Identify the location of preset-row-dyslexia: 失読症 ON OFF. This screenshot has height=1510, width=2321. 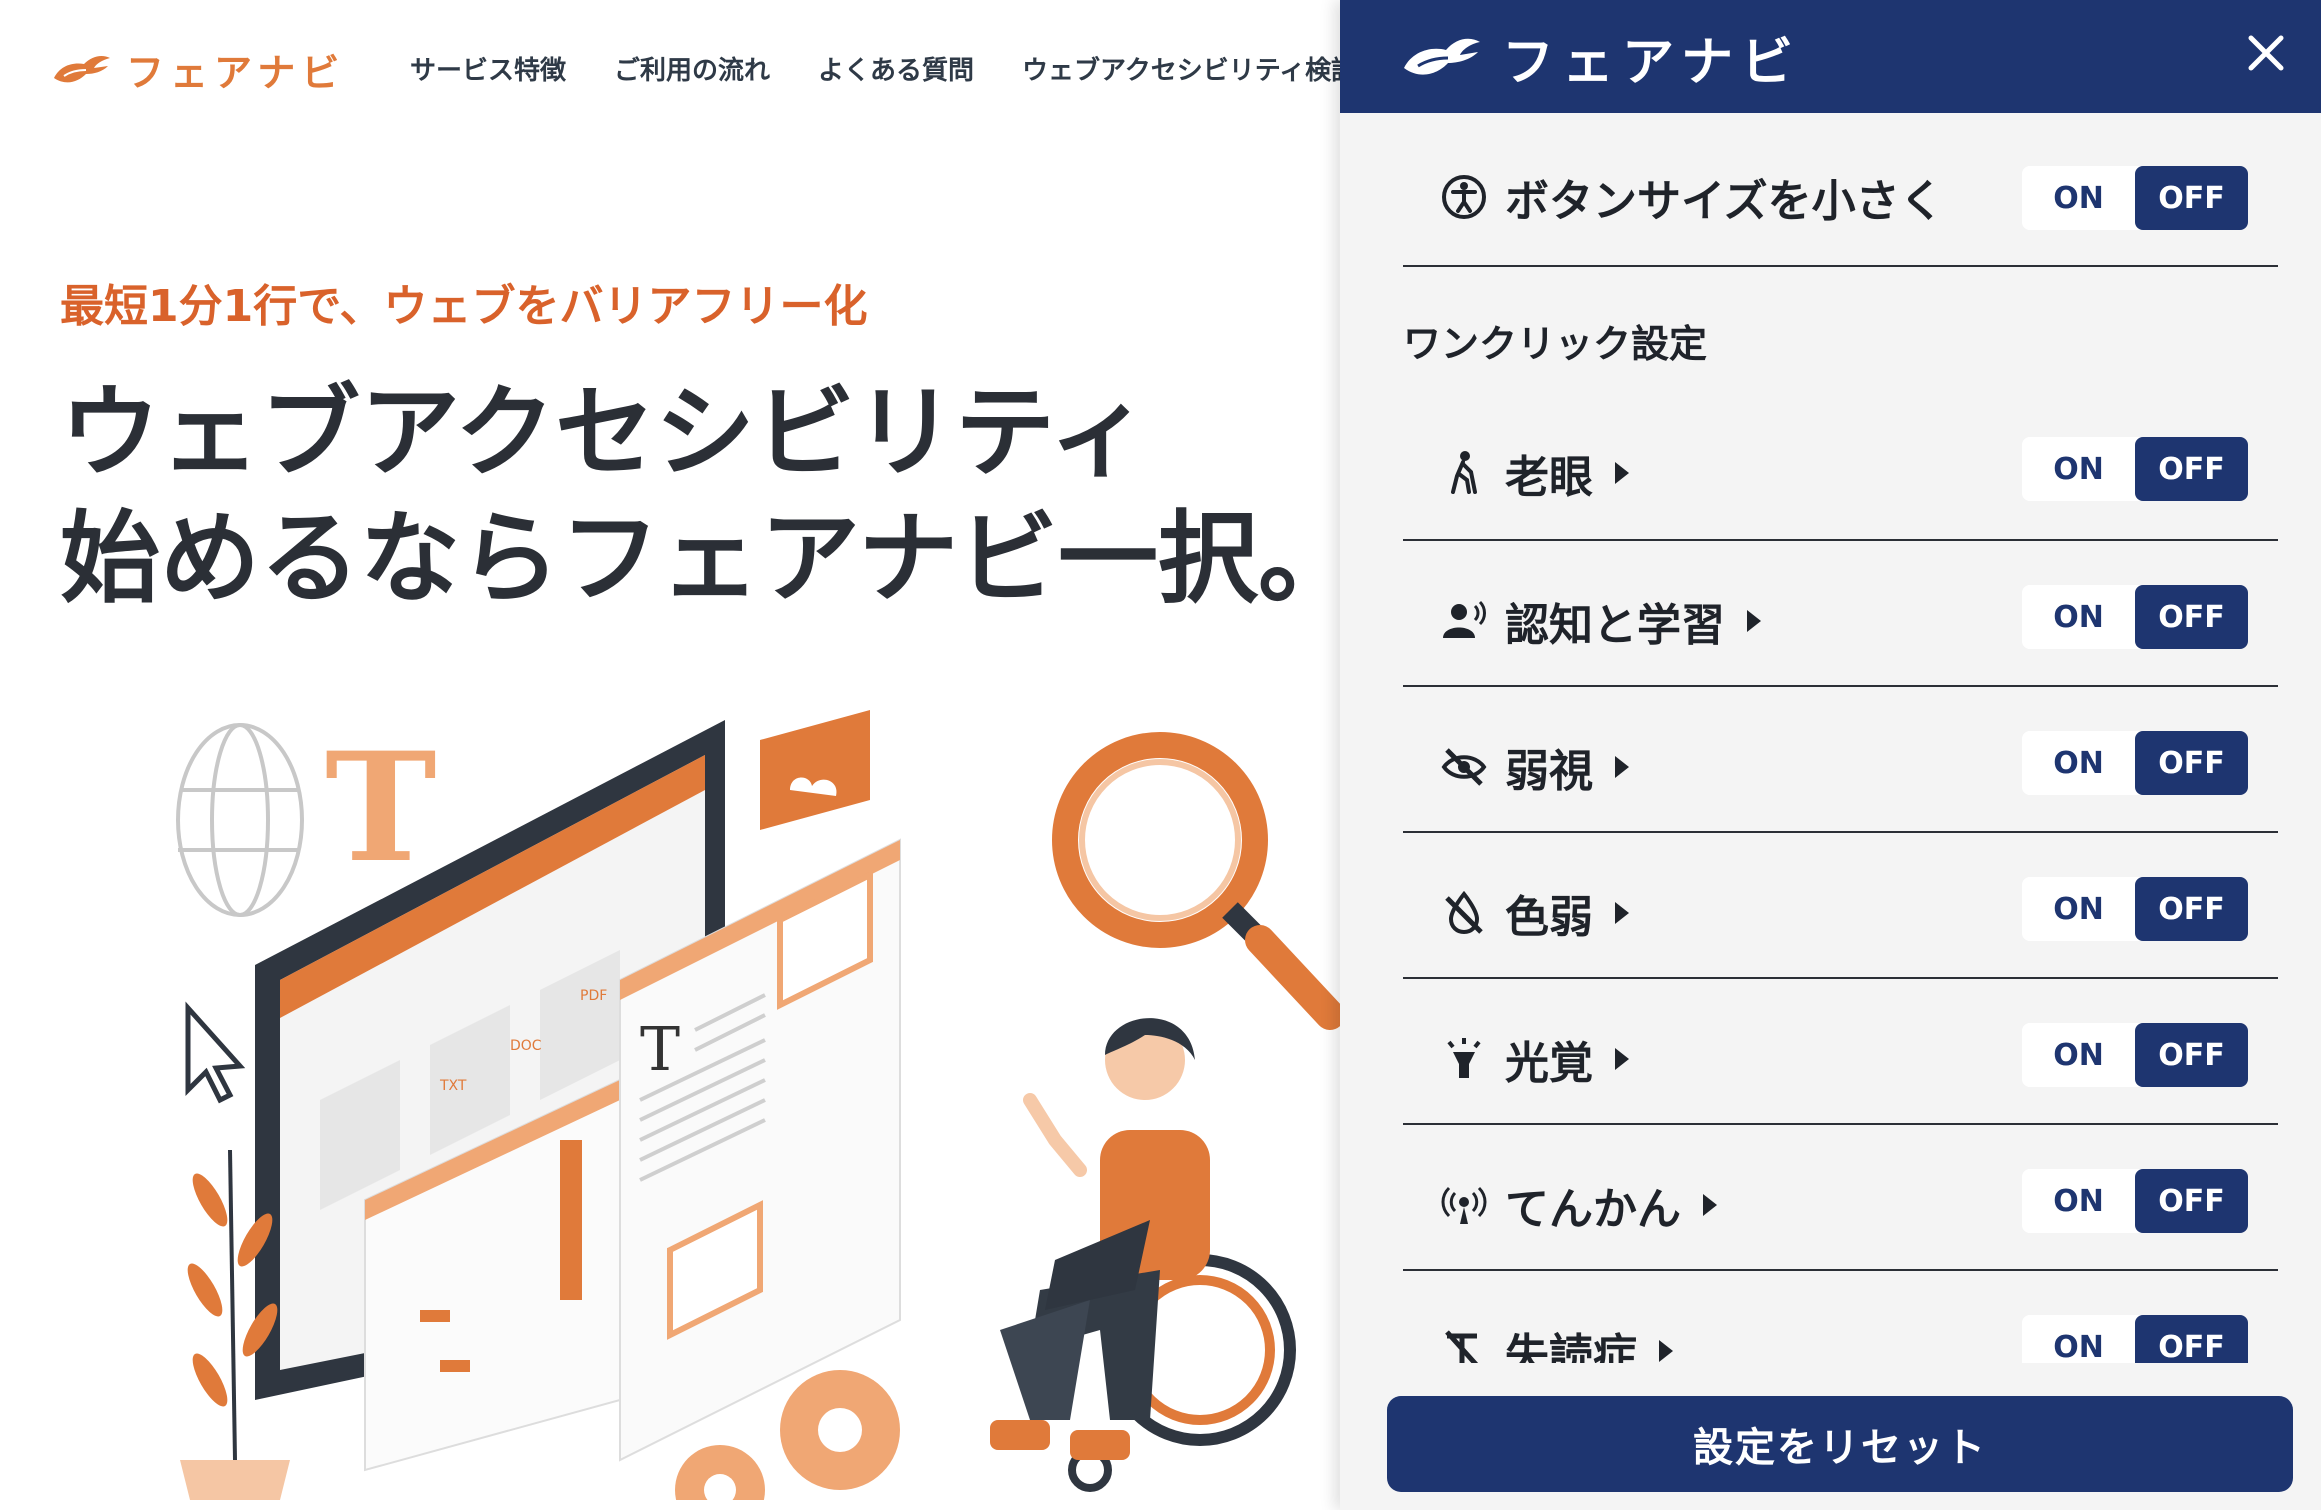
(1840, 1317).